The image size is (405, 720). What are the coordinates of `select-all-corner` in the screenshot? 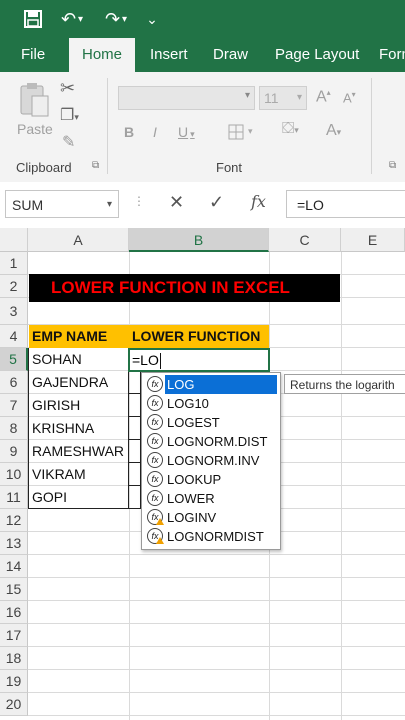 It's located at (14, 240).